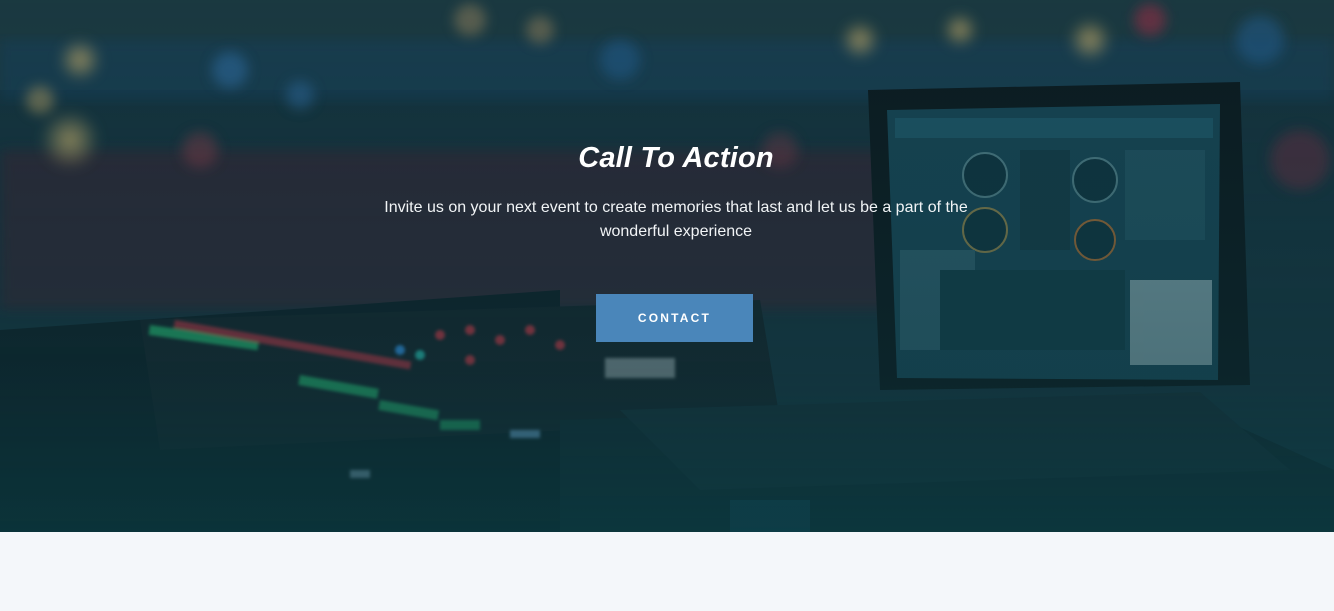 This screenshot has height=611, width=1334. Describe the element at coordinates (674, 318) in the screenshot. I see `contact-button: CONTACT` at that location.